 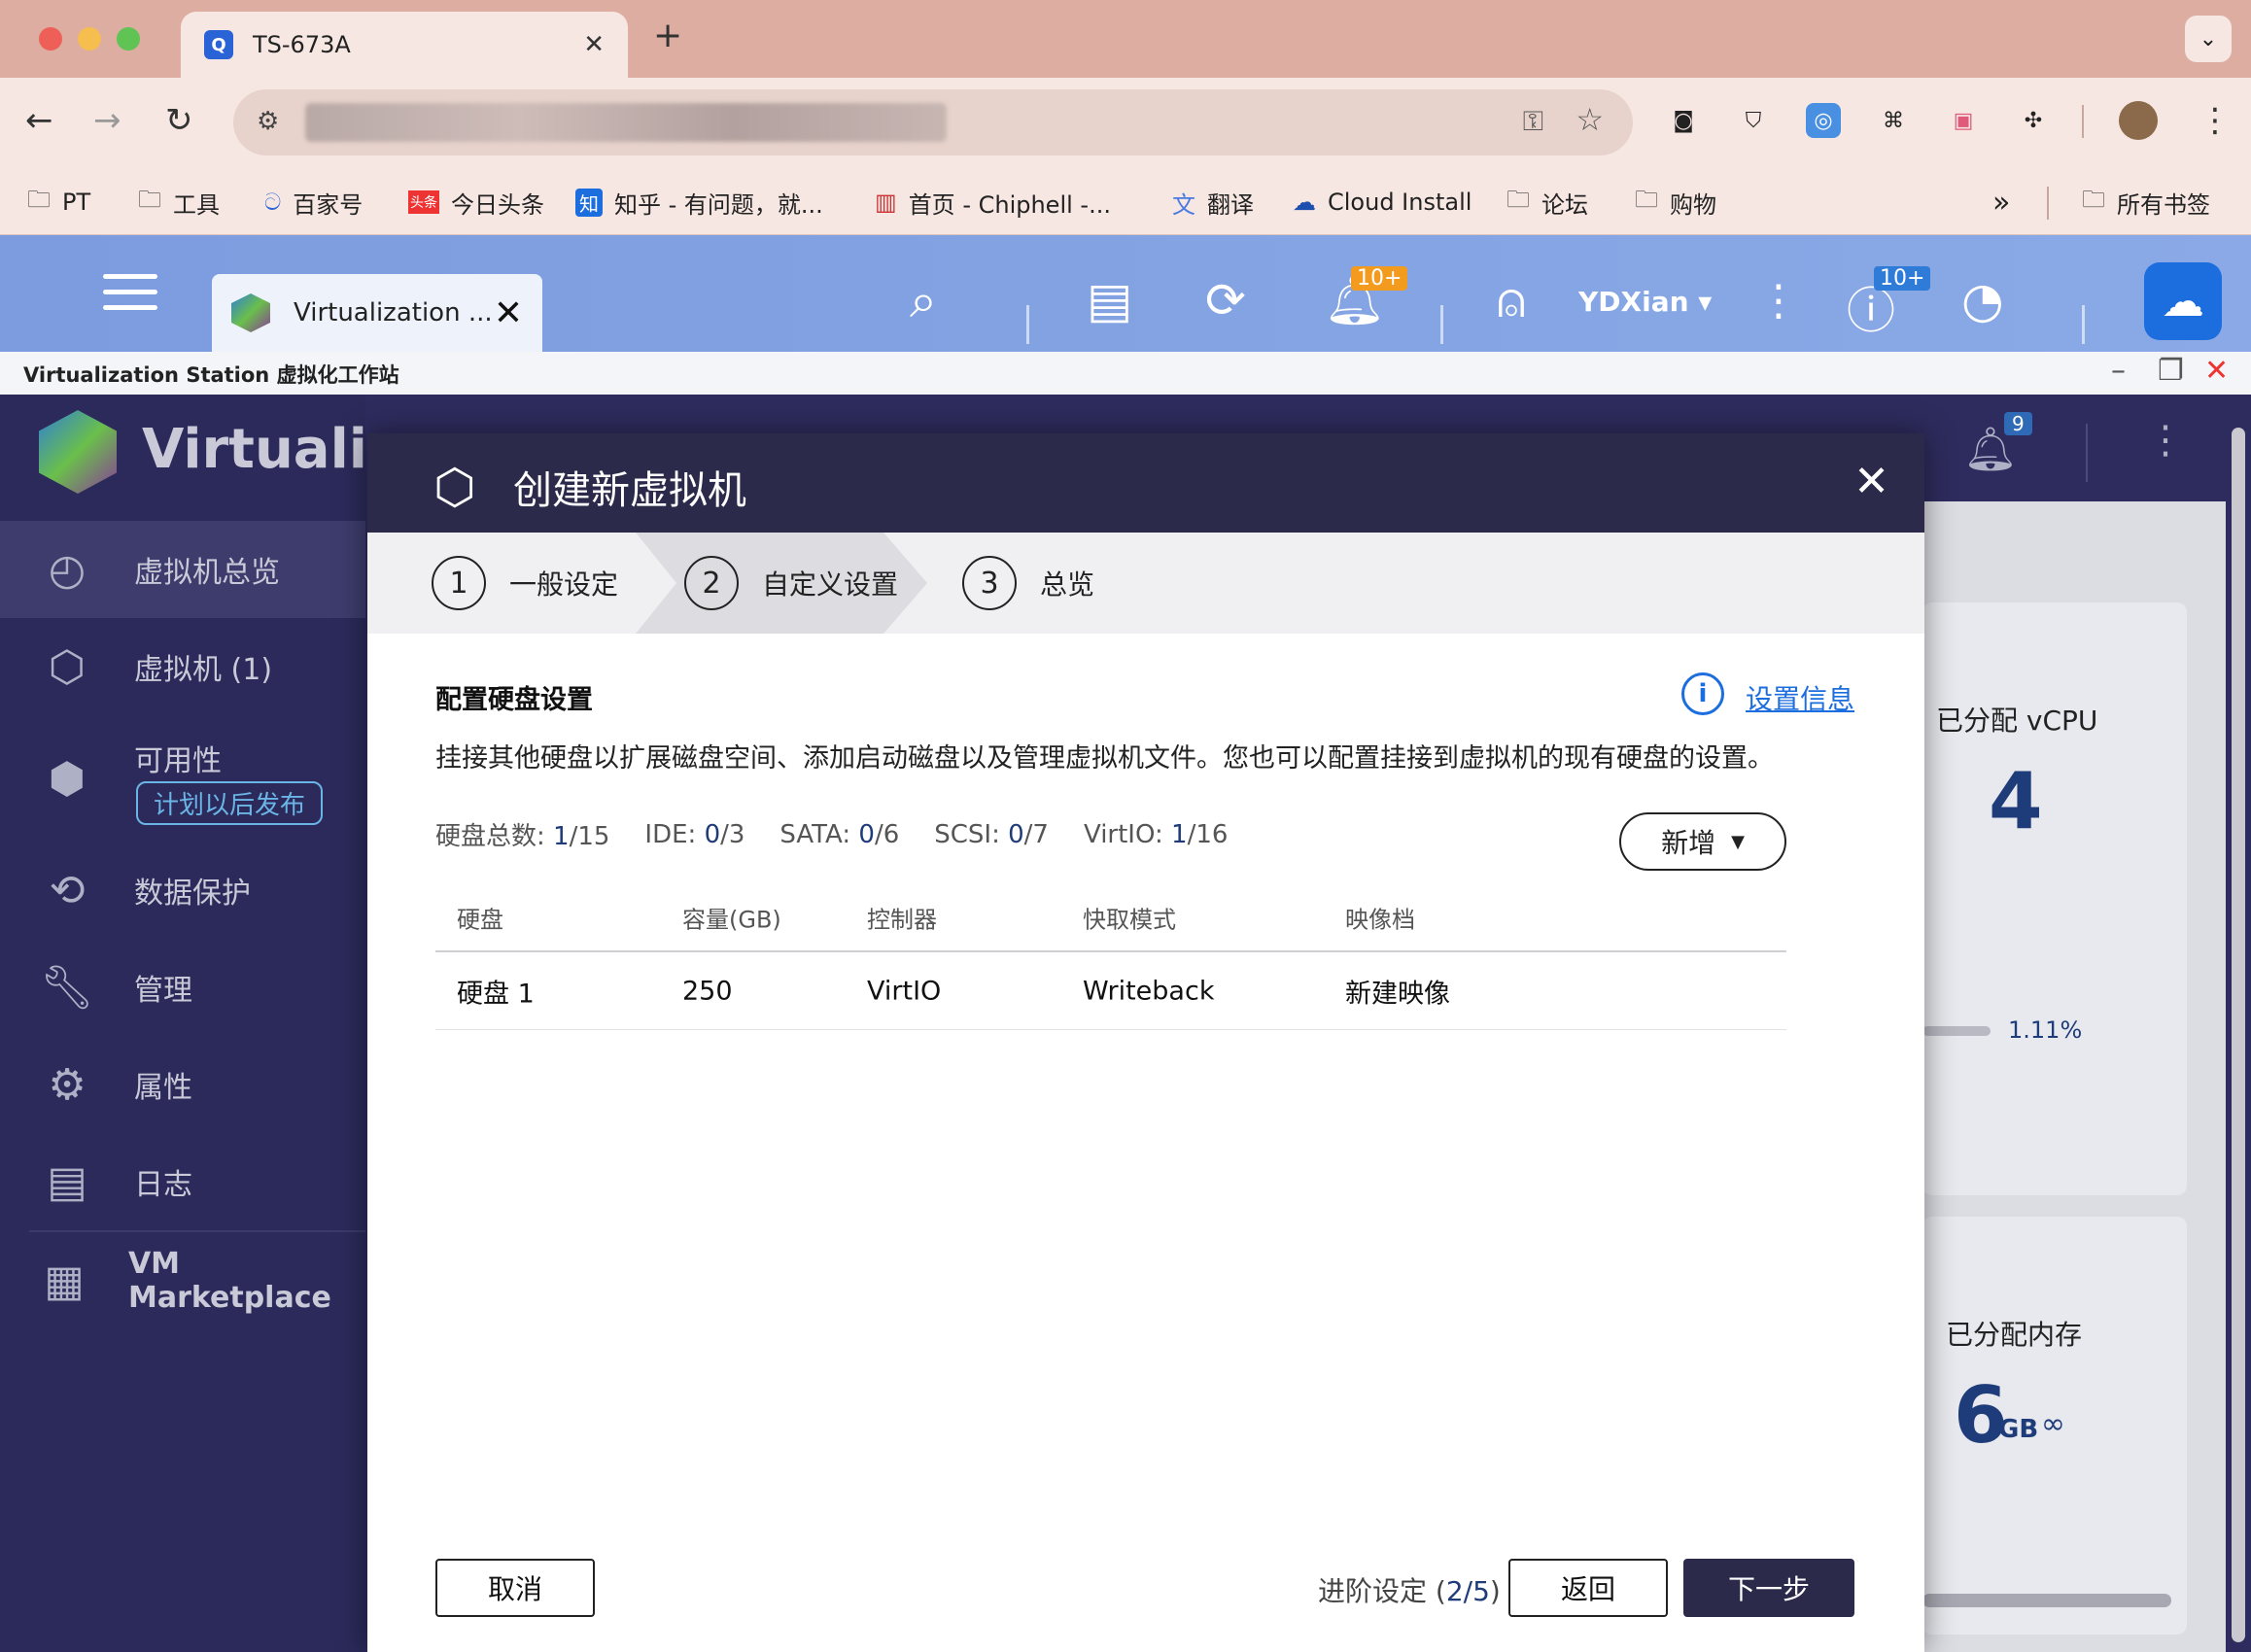 I want to click on media-icon: ▤, so click(x=1109, y=300).